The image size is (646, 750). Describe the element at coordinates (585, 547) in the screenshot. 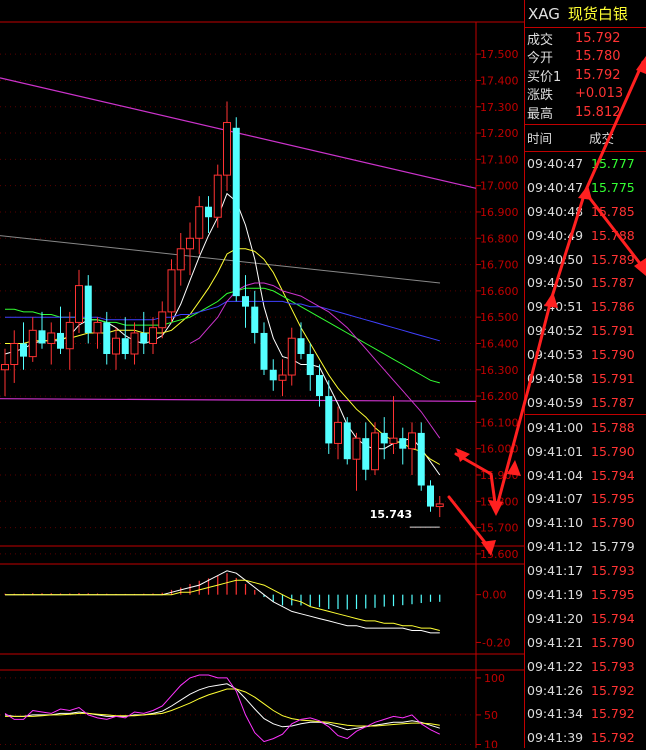

I see `tick-row: 09:41:12 15.779` at that location.